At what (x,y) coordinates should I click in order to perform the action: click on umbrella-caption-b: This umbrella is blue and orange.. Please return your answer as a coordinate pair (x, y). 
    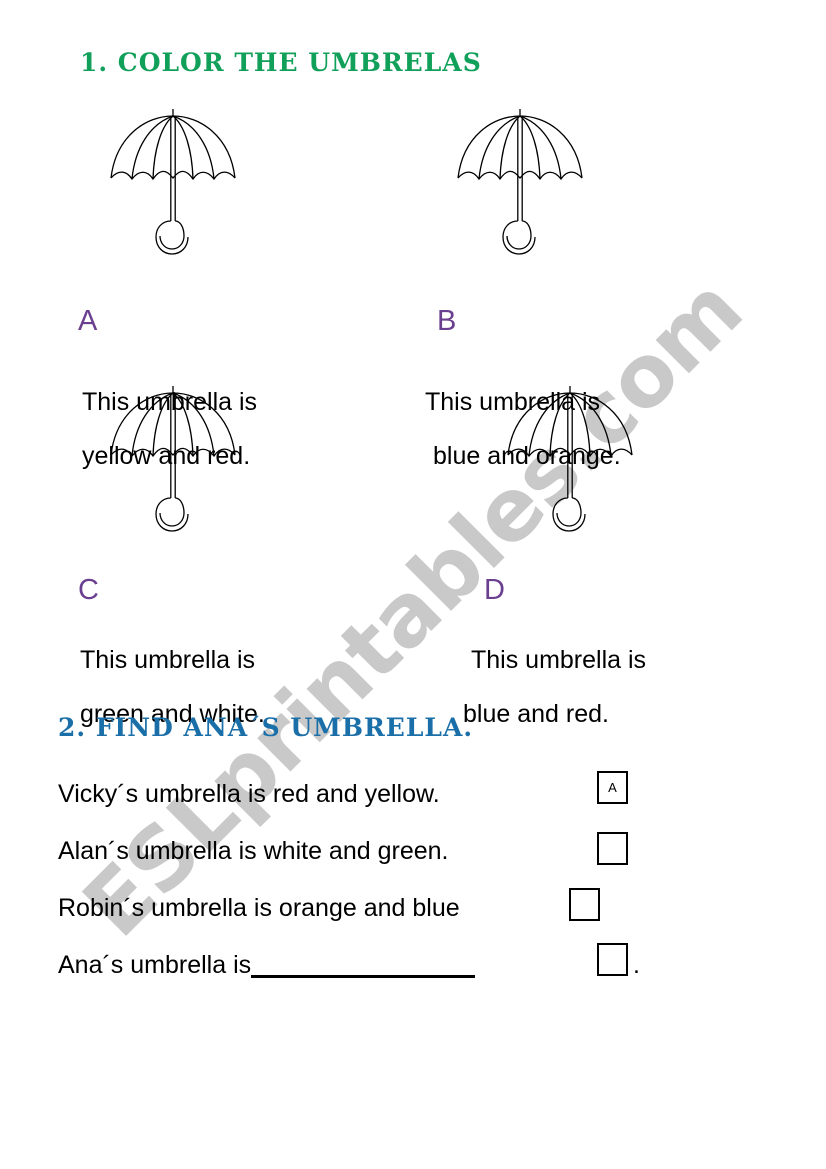
    Looking at the image, I should click on (523, 429).